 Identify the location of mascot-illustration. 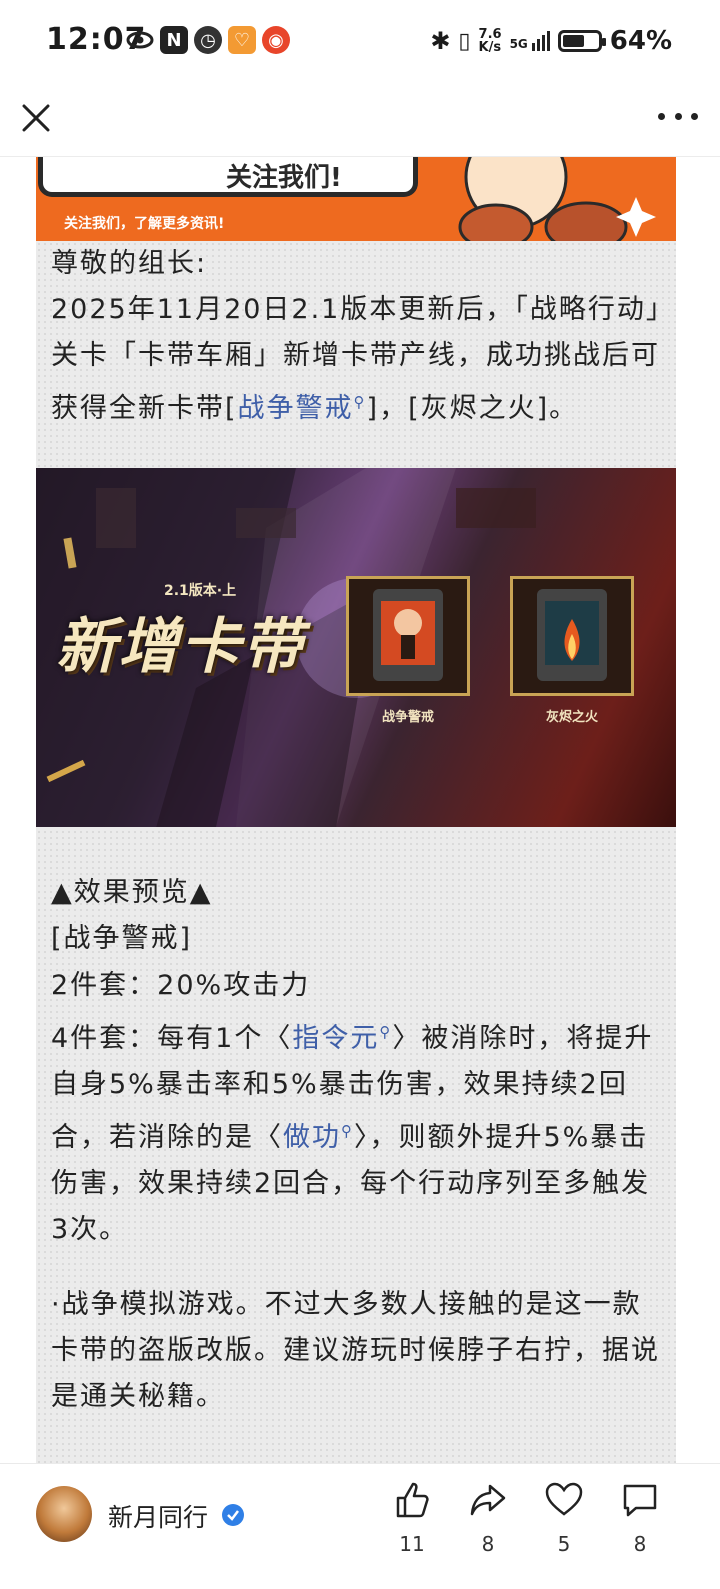
(557, 199).